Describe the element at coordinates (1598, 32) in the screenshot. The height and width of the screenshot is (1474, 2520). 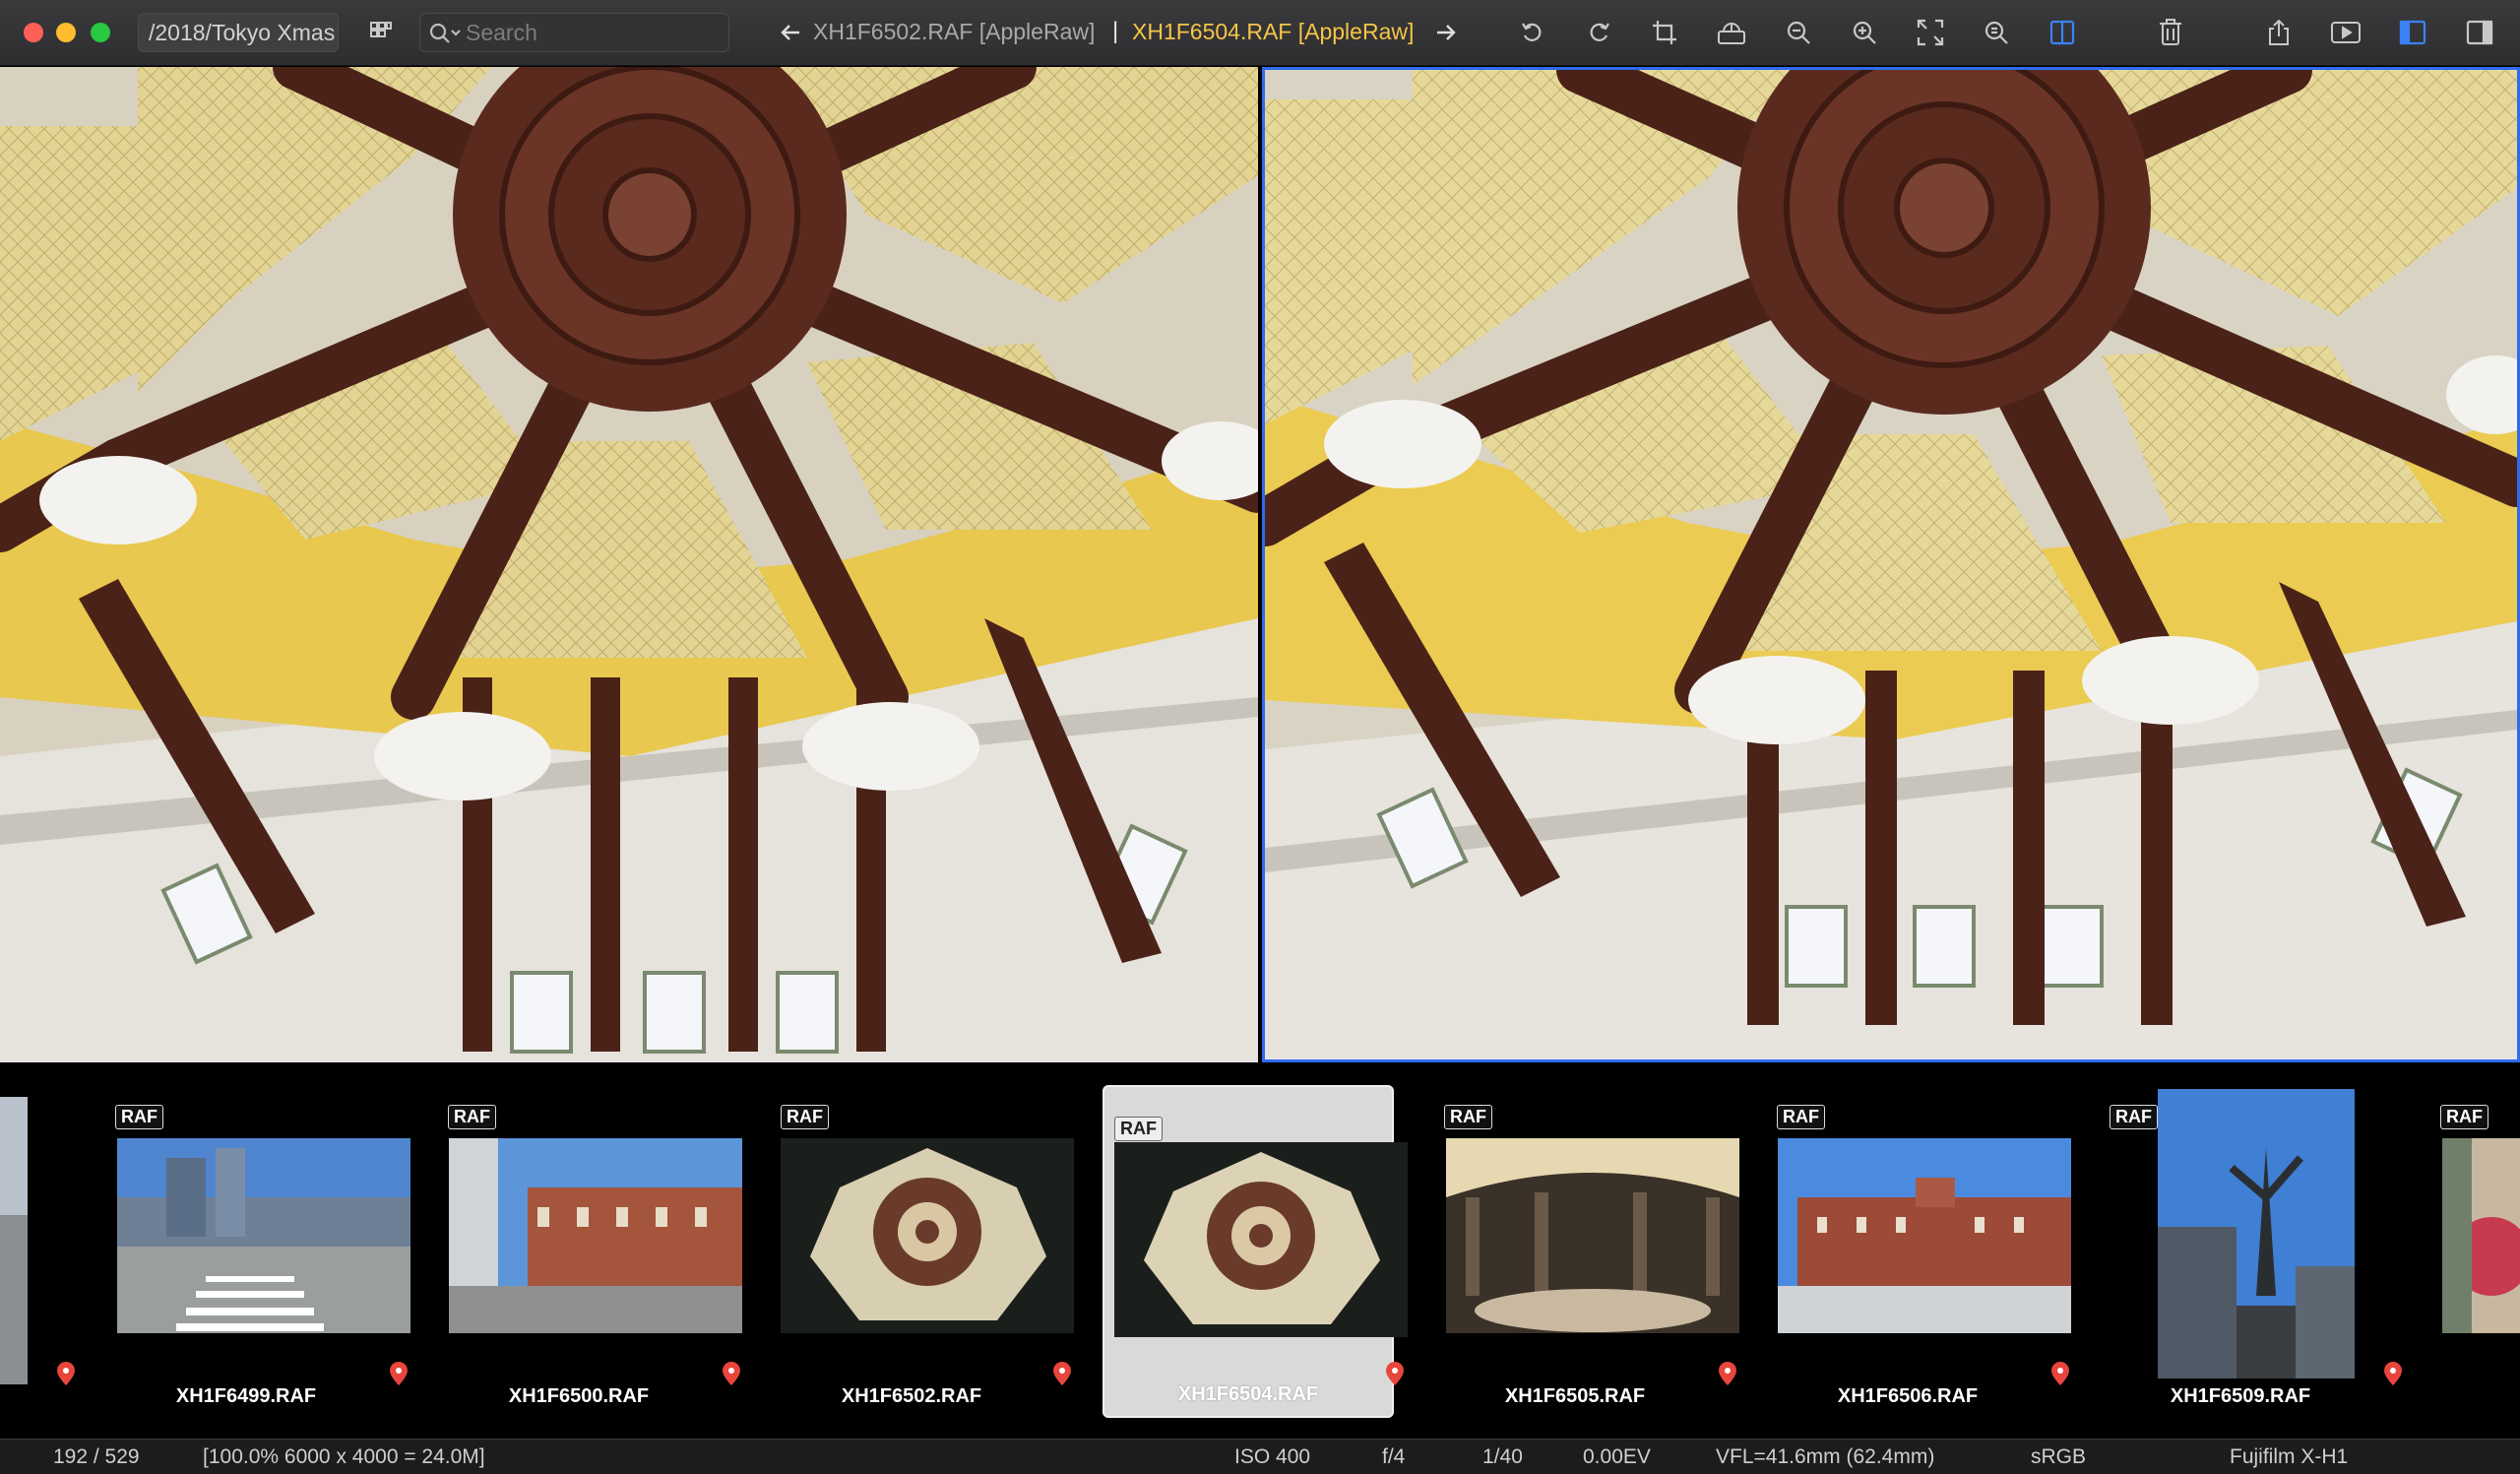
I see `rotate-right-icon` at that location.